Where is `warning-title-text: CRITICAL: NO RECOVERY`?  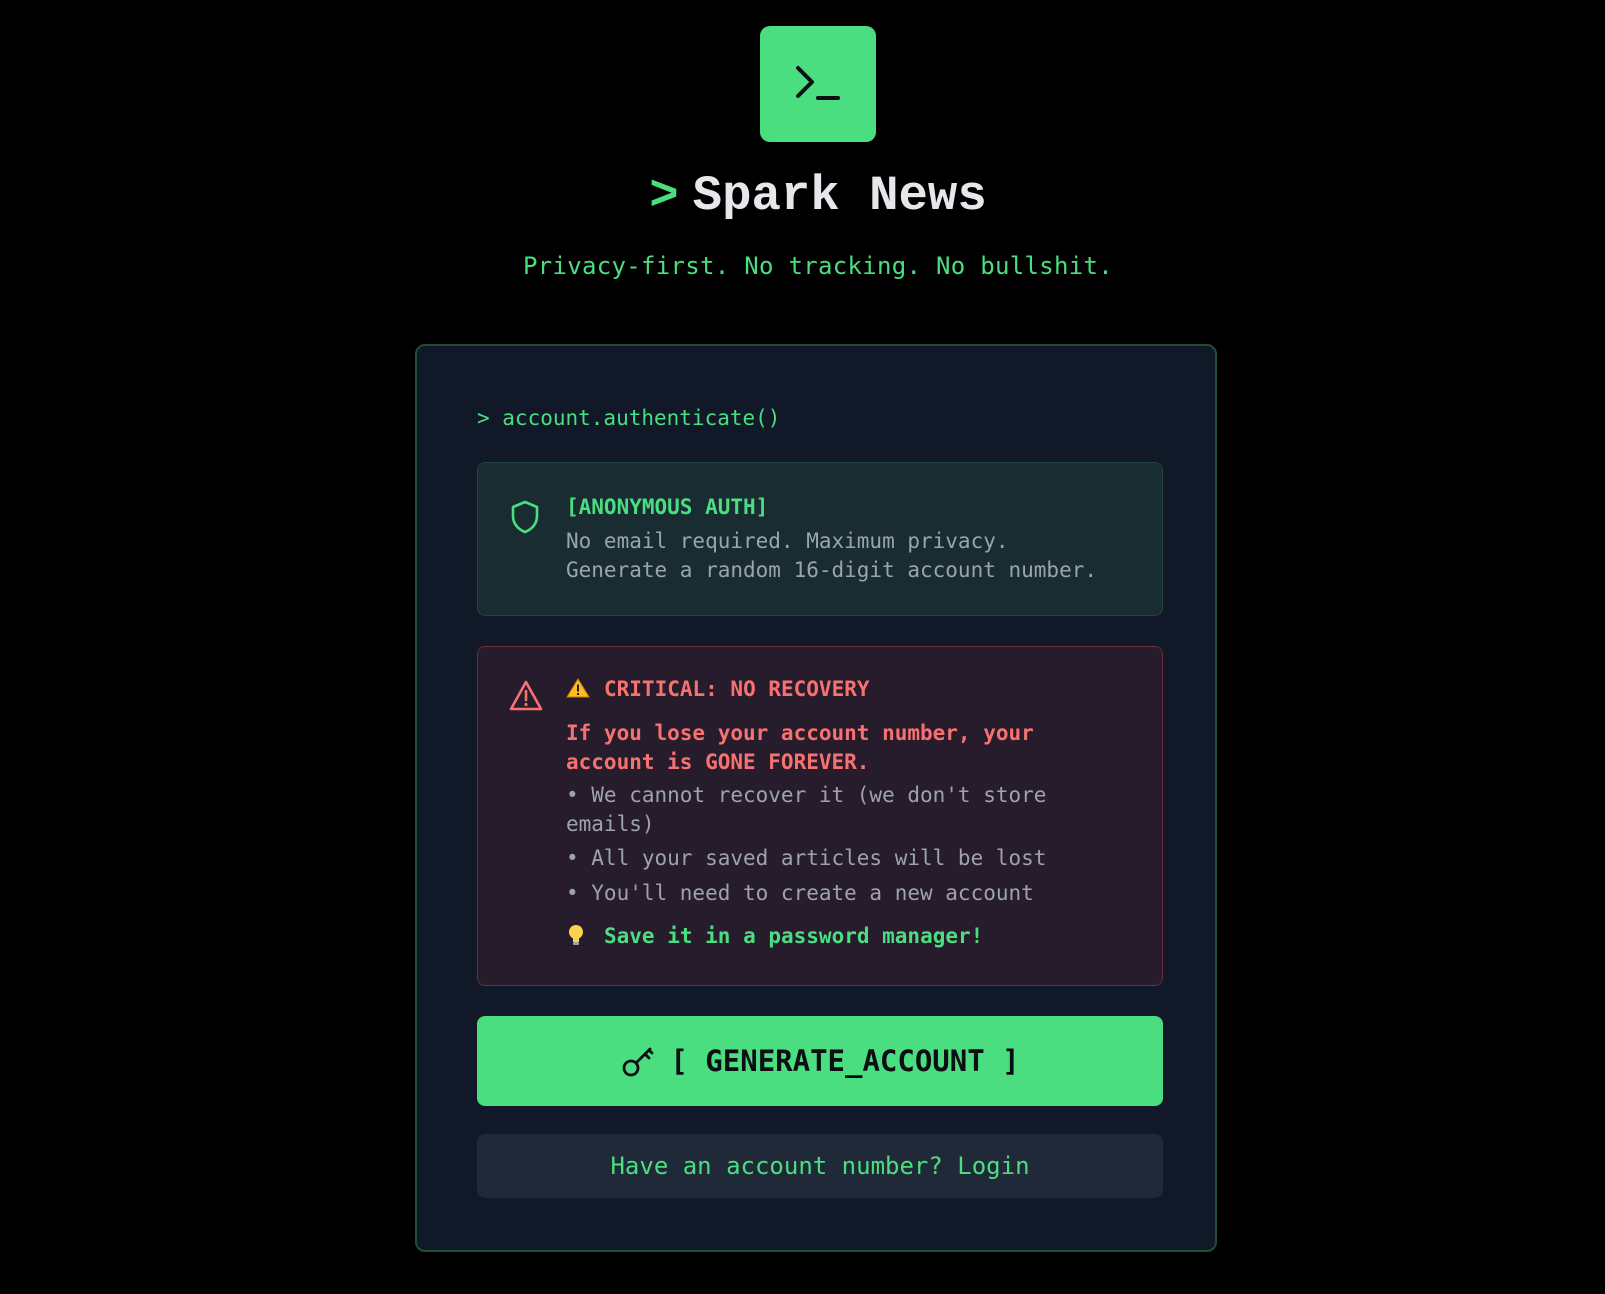 warning-title-text: CRITICAL: NO RECOVERY is located at coordinates (737, 689).